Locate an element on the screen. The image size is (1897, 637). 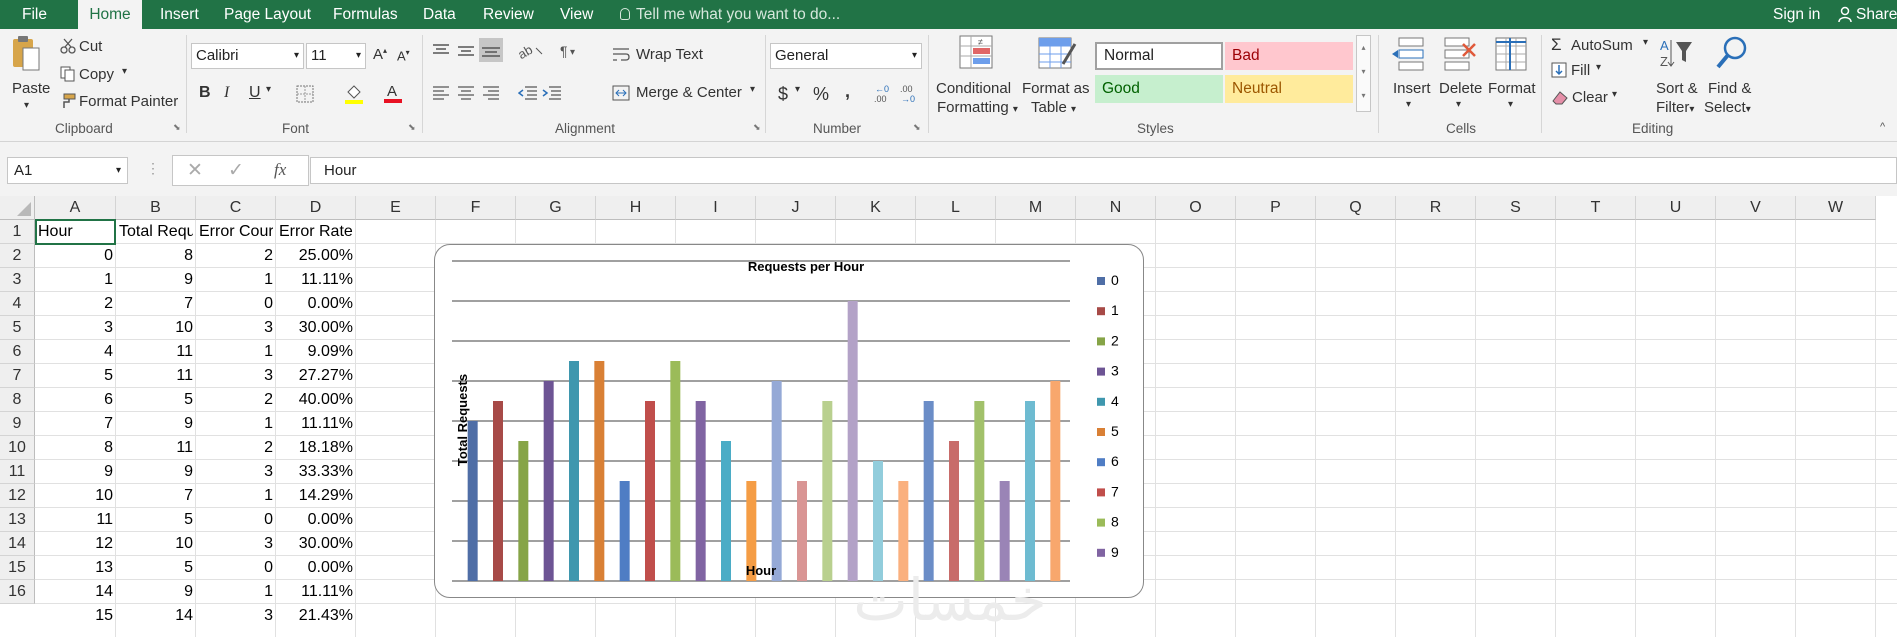
cell-c13: 0 is located at coordinates (236, 520).